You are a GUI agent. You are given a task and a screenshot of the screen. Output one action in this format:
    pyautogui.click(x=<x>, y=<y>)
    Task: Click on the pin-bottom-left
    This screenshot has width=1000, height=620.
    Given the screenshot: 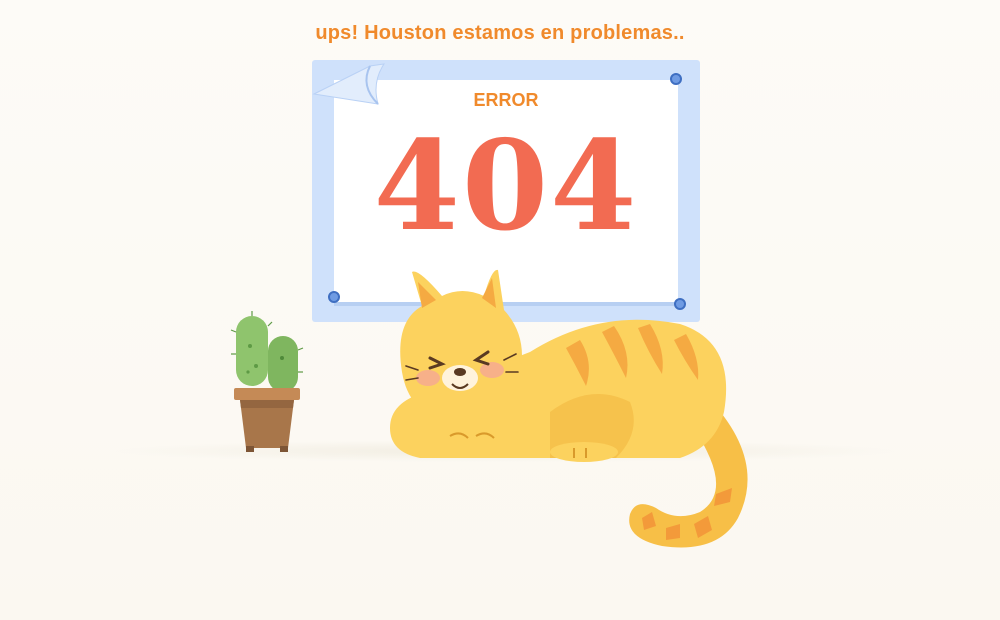 What is the action you would take?
    pyautogui.click(x=334, y=297)
    